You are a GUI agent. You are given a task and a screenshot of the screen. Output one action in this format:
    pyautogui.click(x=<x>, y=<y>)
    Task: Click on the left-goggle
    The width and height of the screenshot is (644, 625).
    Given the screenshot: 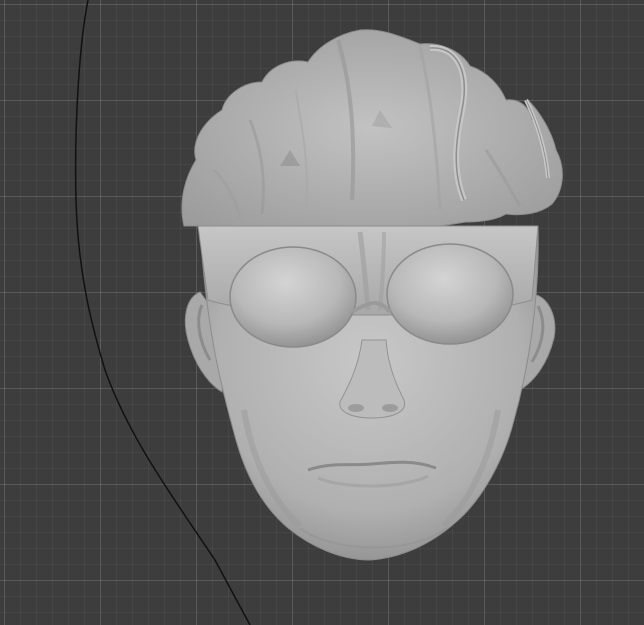 What is the action you would take?
    pyautogui.click(x=293, y=297)
    